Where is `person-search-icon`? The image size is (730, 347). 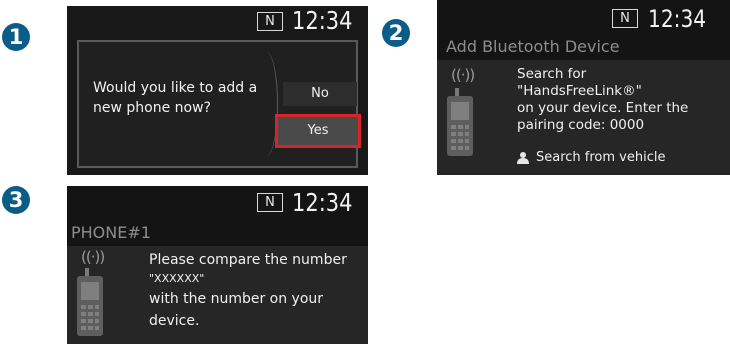 person-search-icon is located at coordinates (523, 158).